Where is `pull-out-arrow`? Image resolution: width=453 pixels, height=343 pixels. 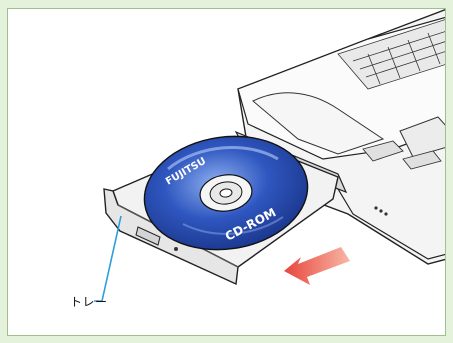 pull-out-arrow is located at coordinates (317, 266).